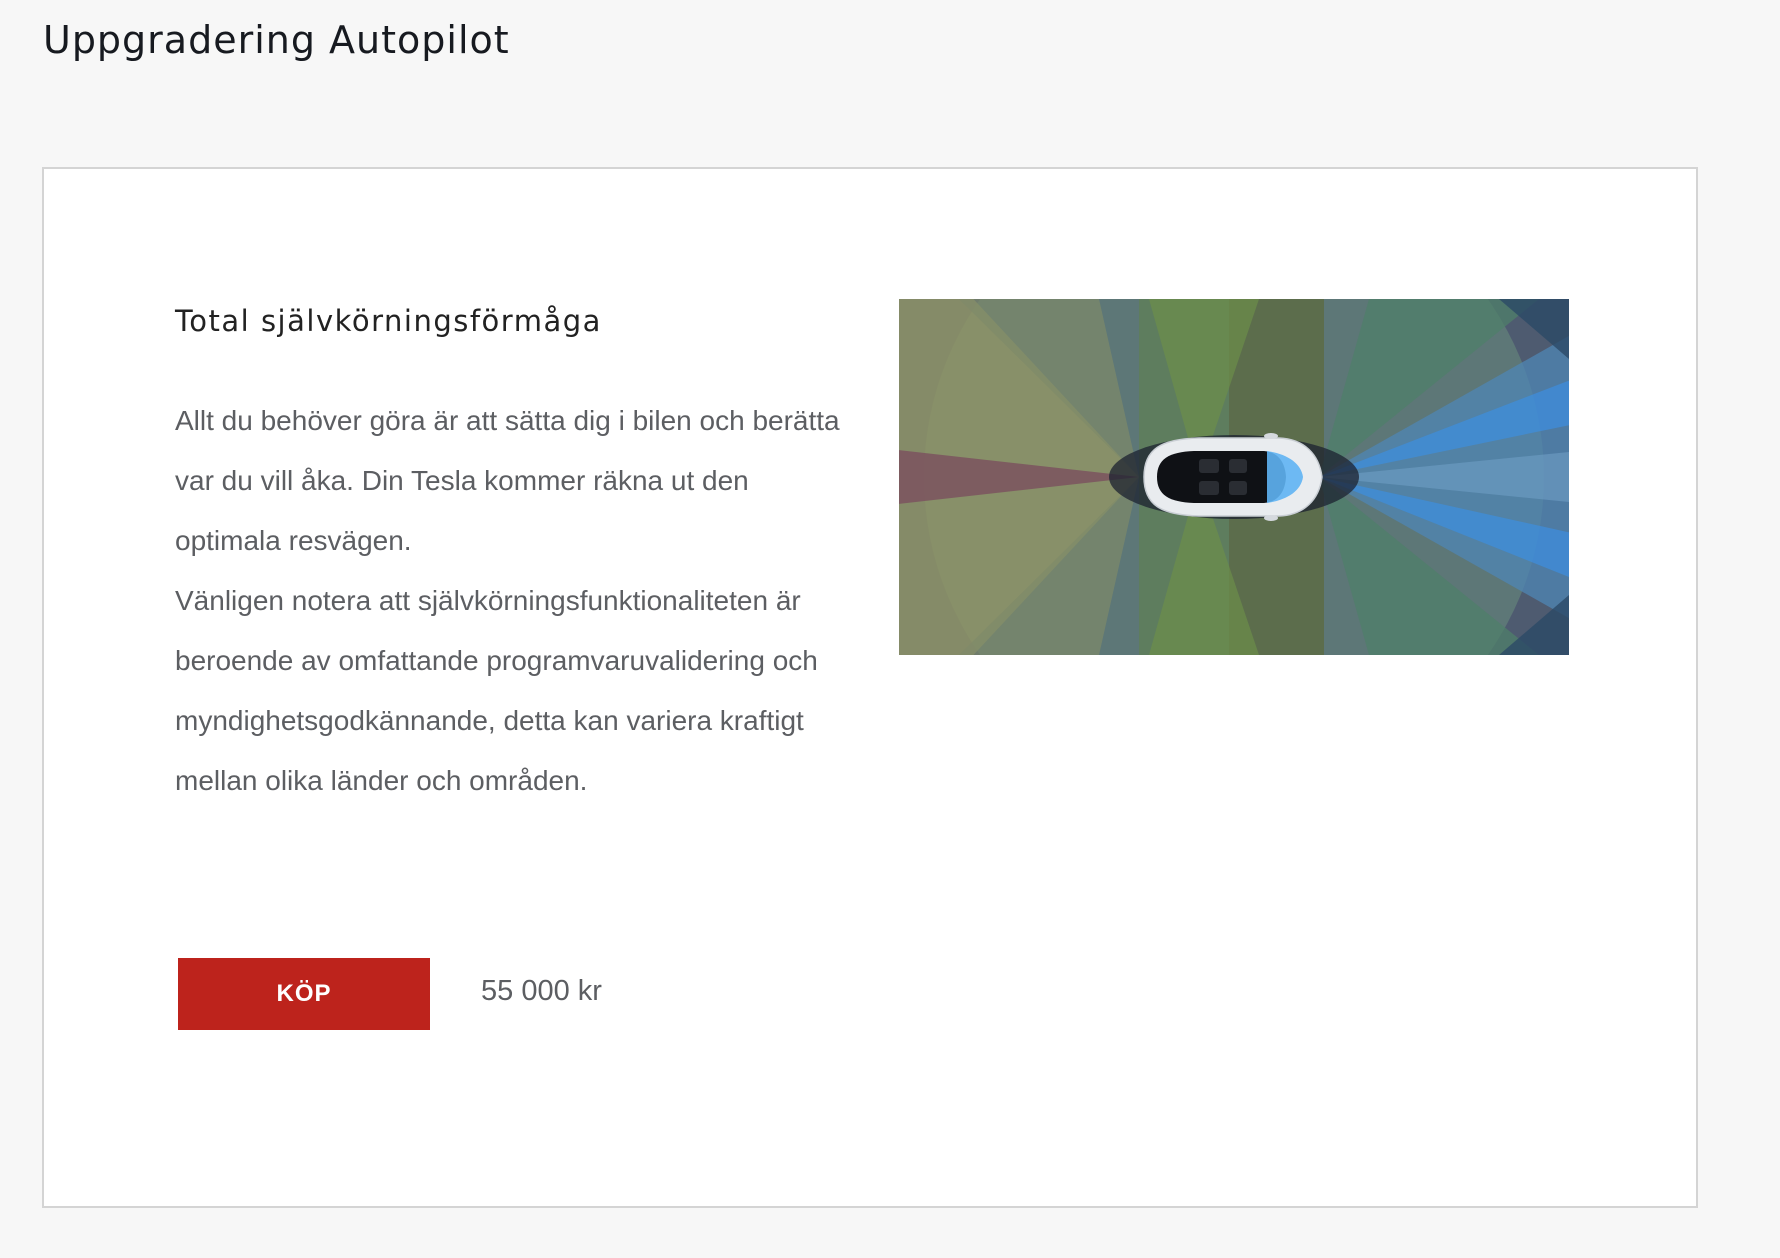 This screenshot has height=1258, width=1780. What do you see at coordinates (1234, 477) in the screenshot?
I see `autopilot-sensor-image` at bounding box center [1234, 477].